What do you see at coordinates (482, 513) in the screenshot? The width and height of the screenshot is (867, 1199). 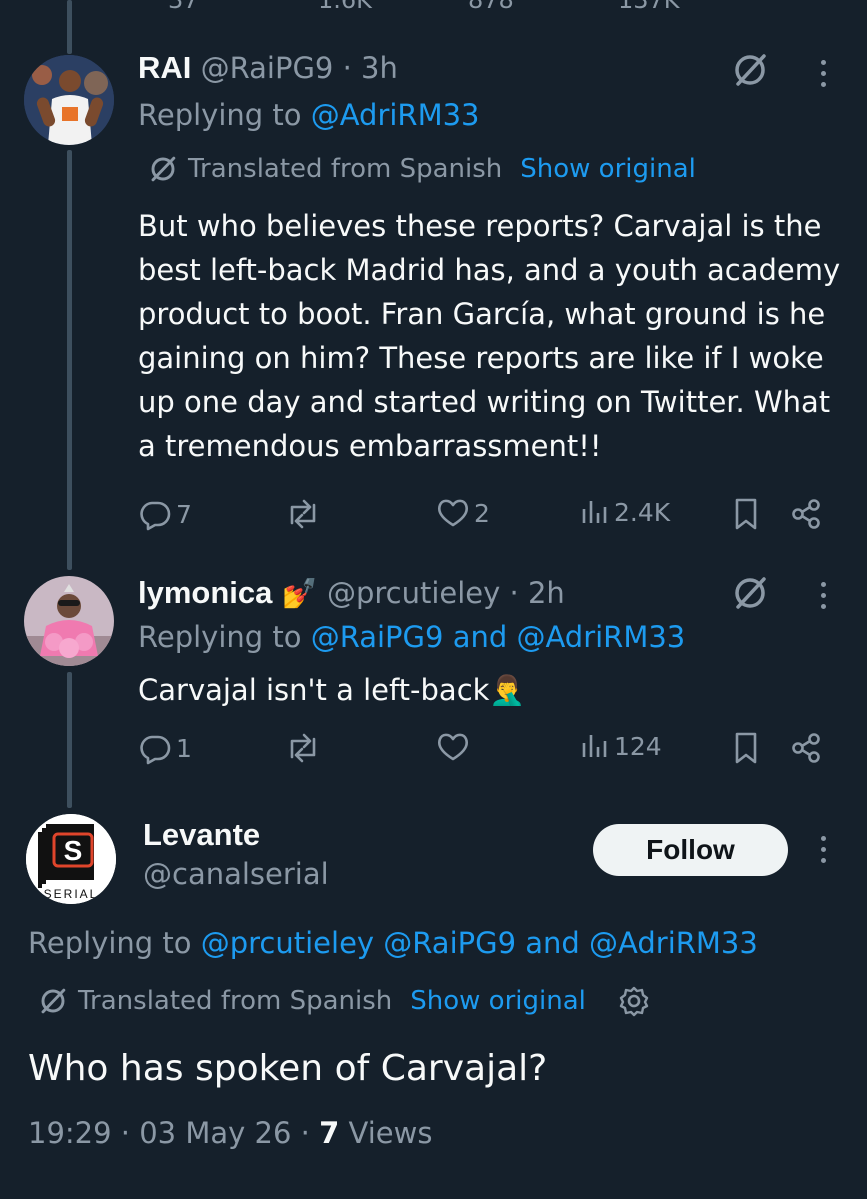 I see `like-count: 2` at bounding box center [482, 513].